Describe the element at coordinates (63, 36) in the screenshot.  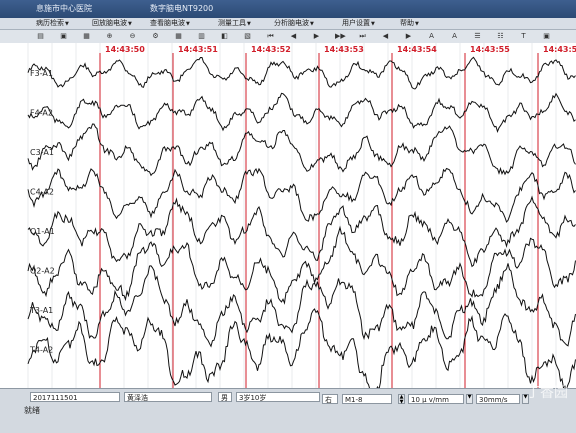
I see `save-icon: ▣` at that location.